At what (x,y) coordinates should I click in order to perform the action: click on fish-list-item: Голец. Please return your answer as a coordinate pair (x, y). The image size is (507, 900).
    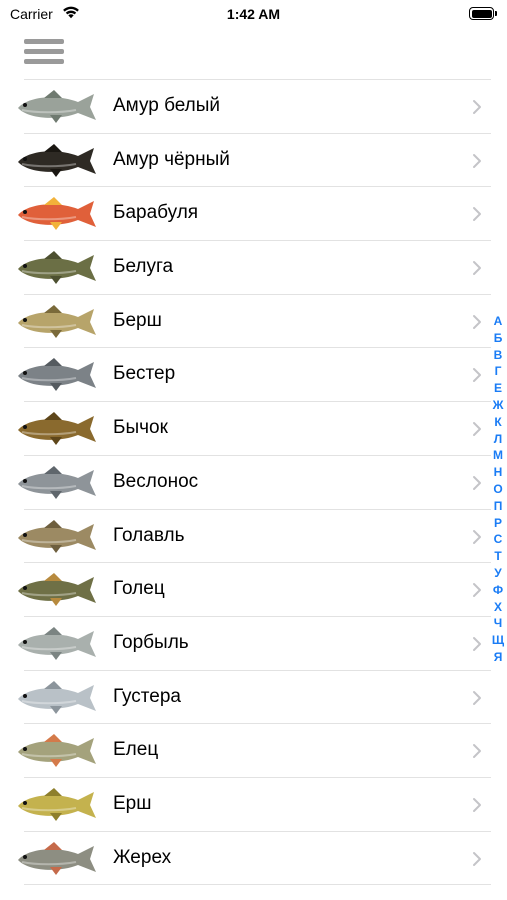
    Looking at the image, I should click on (253, 590).